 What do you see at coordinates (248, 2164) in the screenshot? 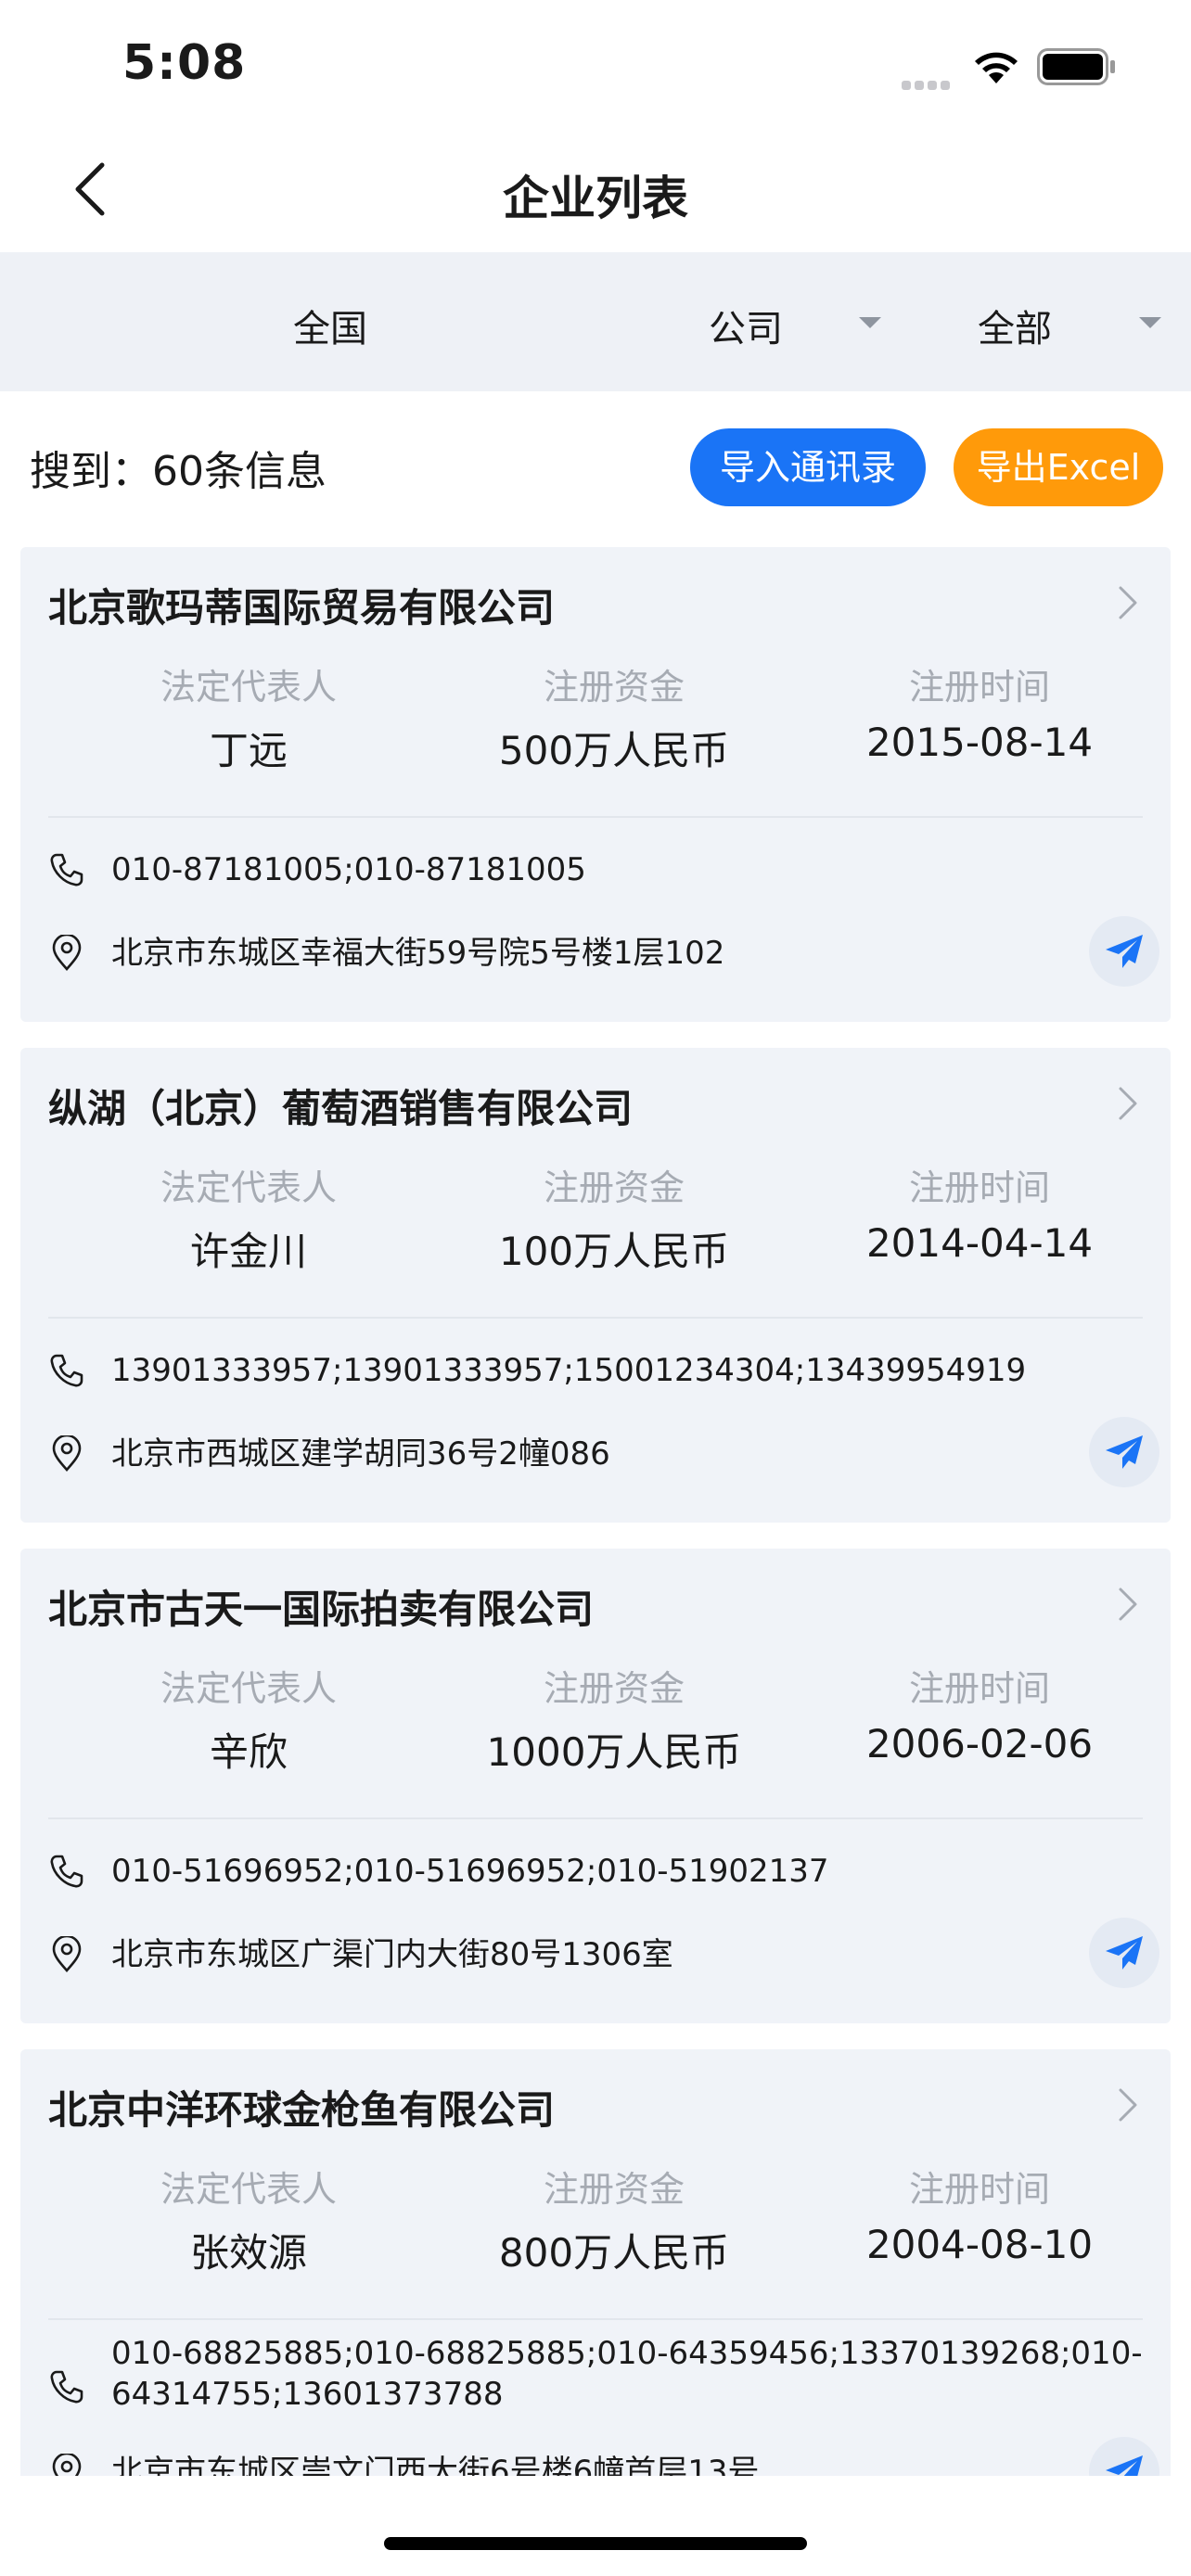
I see `legal-rep-column: 法定代表人 张效源` at bounding box center [248, 2164].